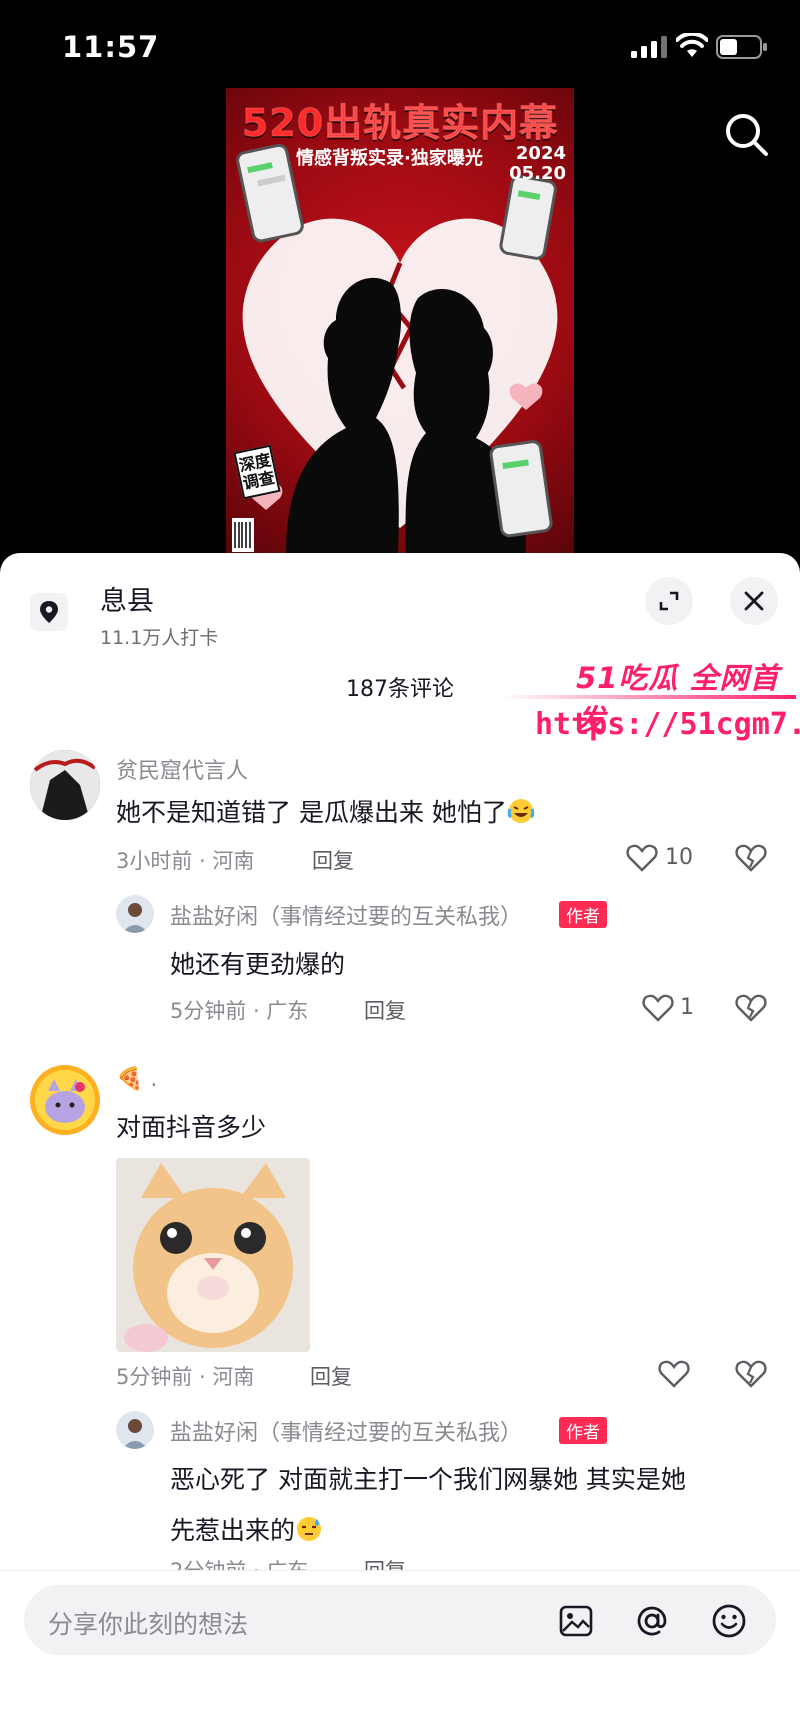 This screenshot has width=800, height=1731. What do you see at coordinates (49, 612) in the screenshot?
I see `location-pin-icon` at bounding box center [49, 612].